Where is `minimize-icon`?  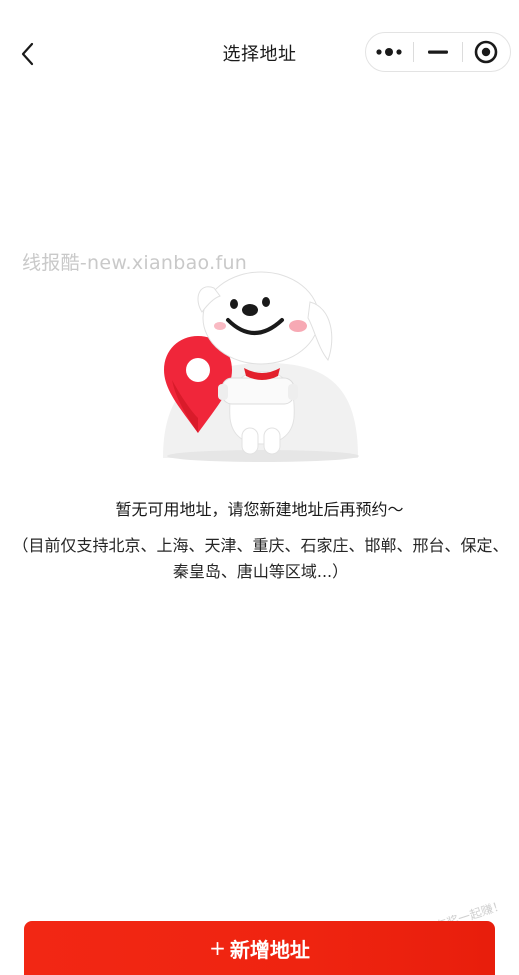
minimize-icon is located at coordinates (437, 52).